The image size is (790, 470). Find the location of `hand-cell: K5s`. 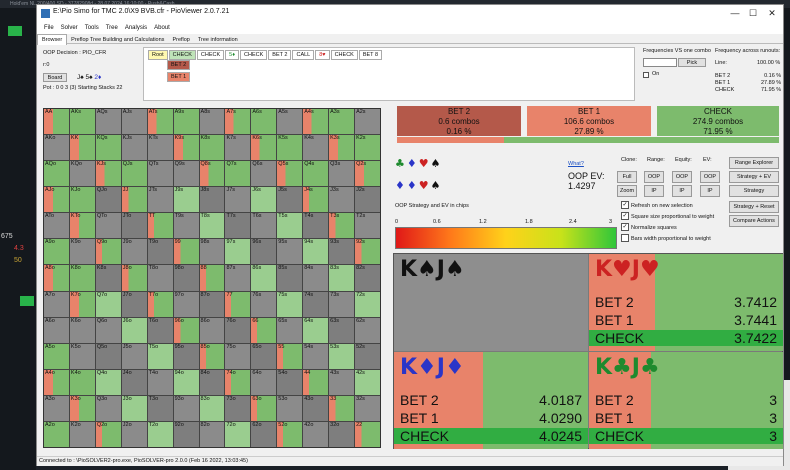

hand-cell: K5s is located at coordinates (290, 148).